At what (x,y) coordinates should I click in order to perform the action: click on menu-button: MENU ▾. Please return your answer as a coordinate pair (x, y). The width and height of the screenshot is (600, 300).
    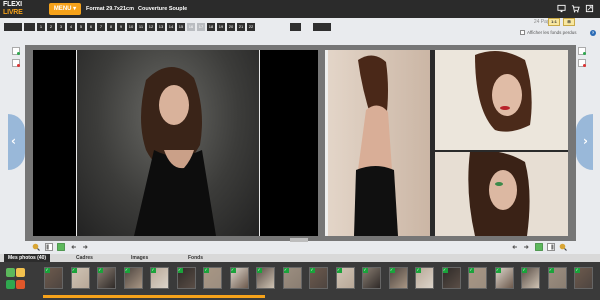
    Looking at the image, I should click on (65, 9).